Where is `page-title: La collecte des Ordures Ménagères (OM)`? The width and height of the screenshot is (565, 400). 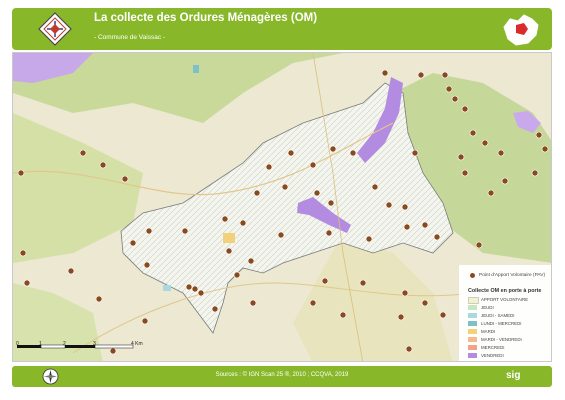
page-title: La collecte des Ordures Ménagères (OM) is located at coordinates (206, 18).